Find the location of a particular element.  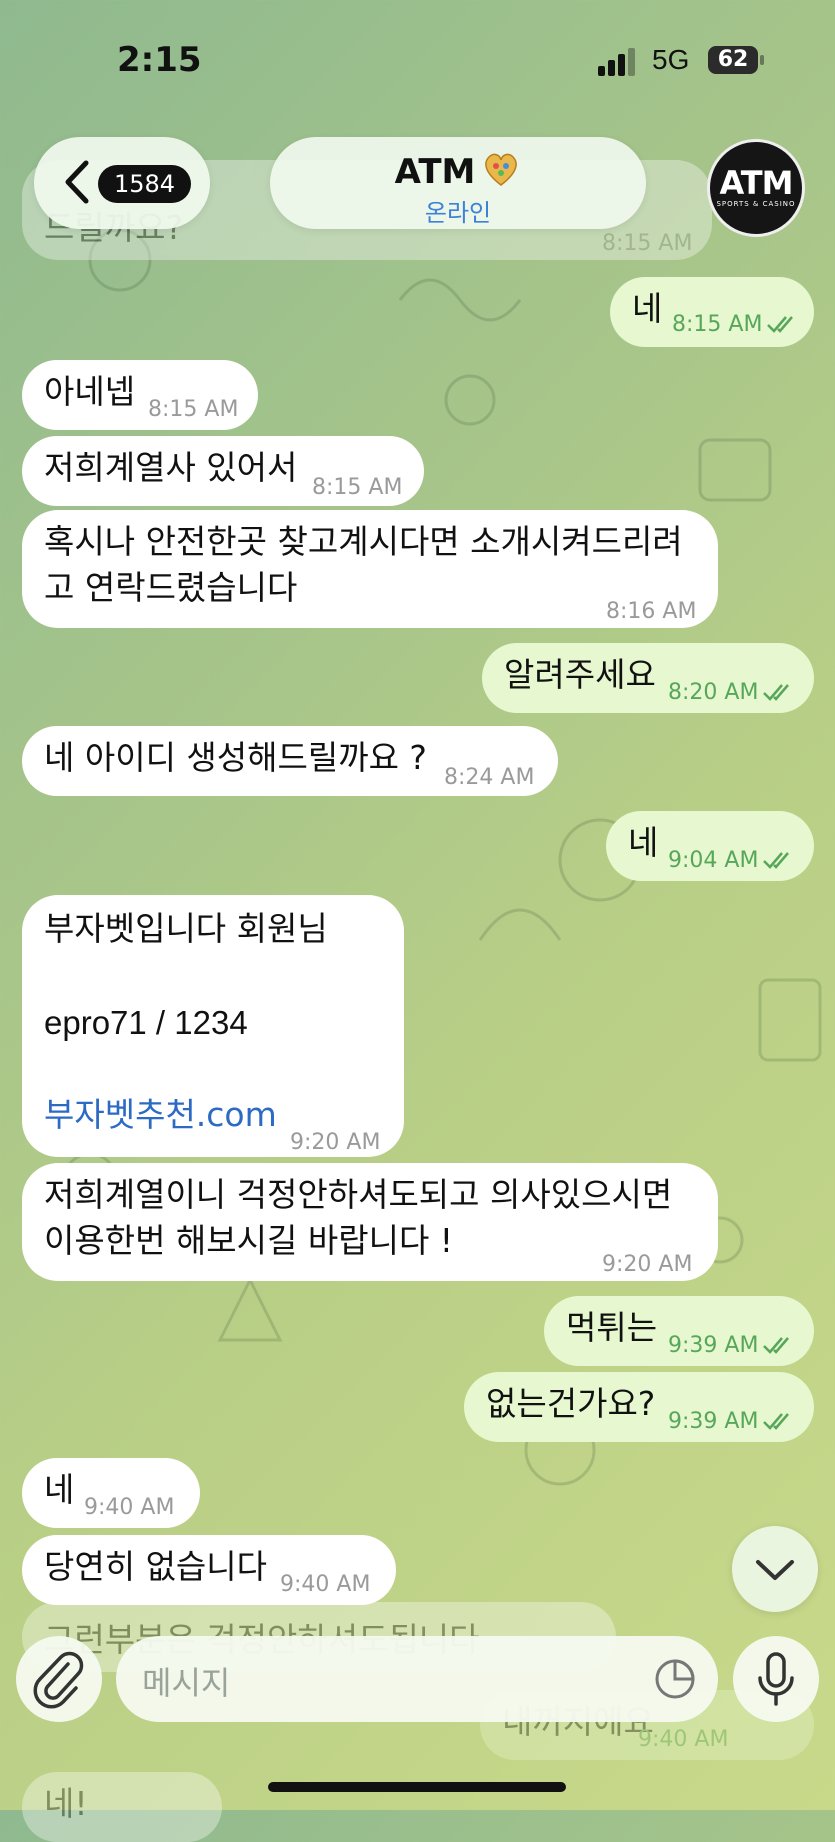

message-time: 9:04 AM is located at coordinates (713, 860).